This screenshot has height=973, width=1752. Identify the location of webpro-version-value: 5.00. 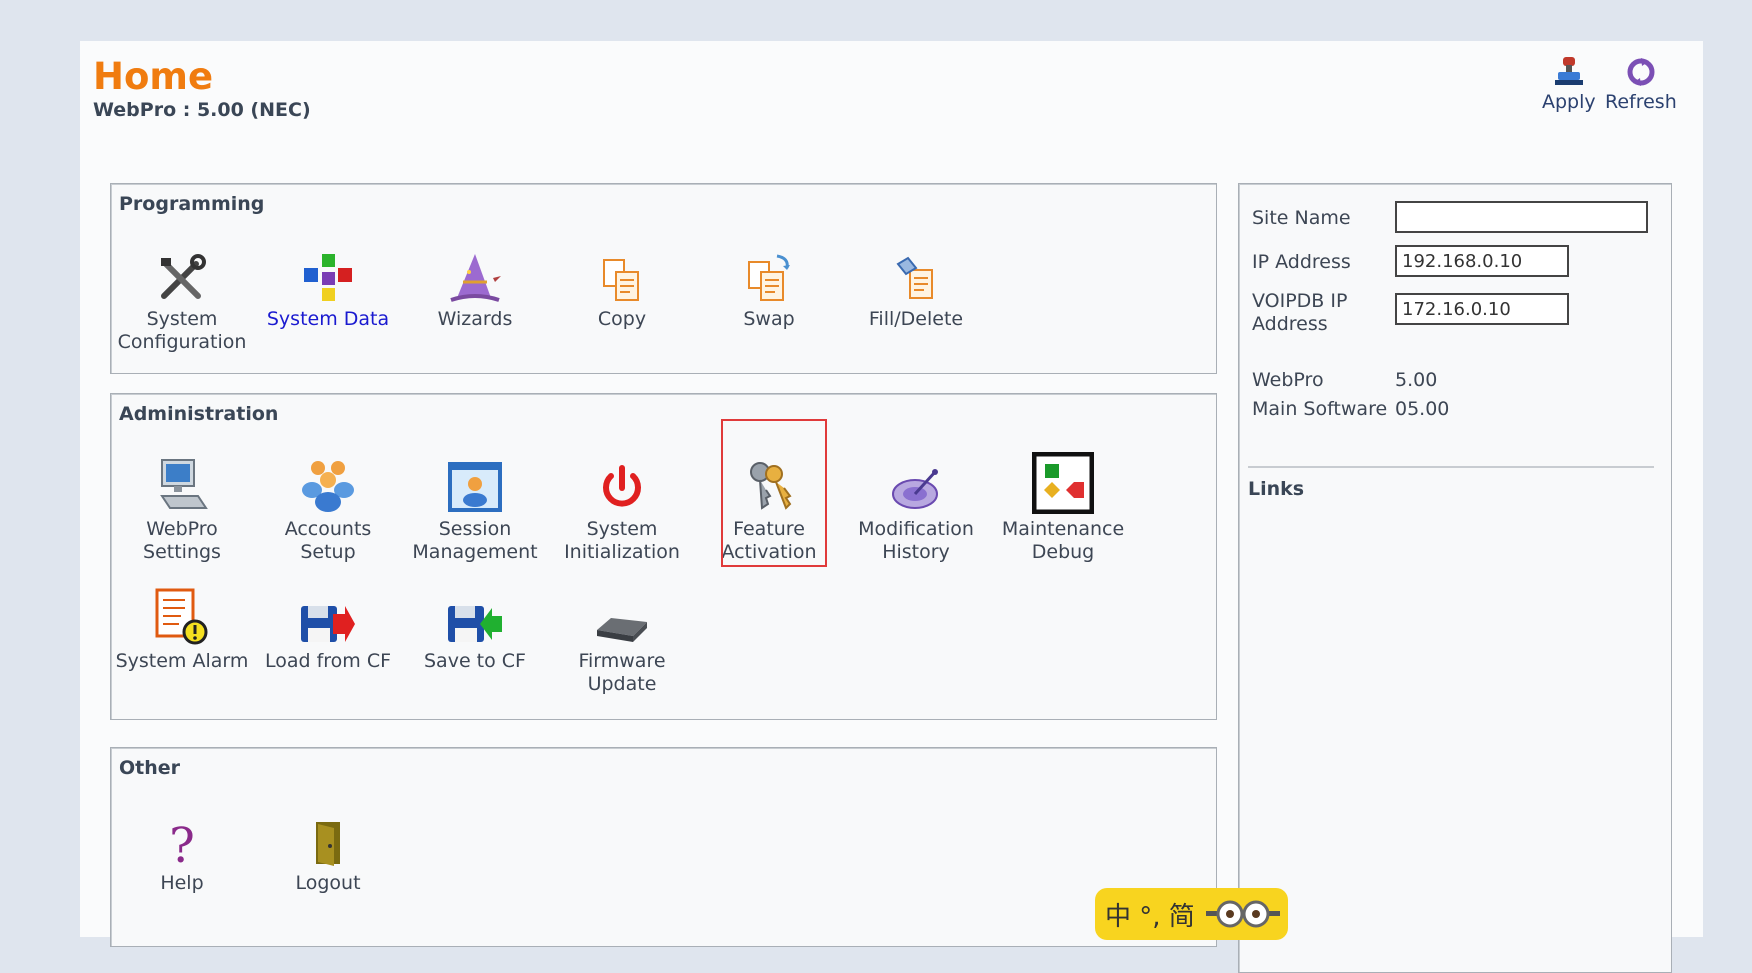
(1416, 380).